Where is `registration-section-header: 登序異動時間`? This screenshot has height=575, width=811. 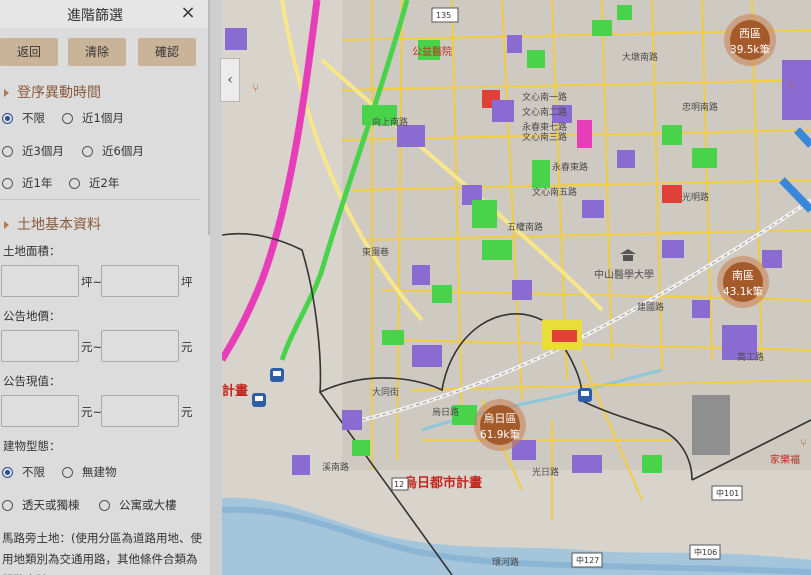
registration-section-header: 登序異動時間 is located at coordinates (50, 92).